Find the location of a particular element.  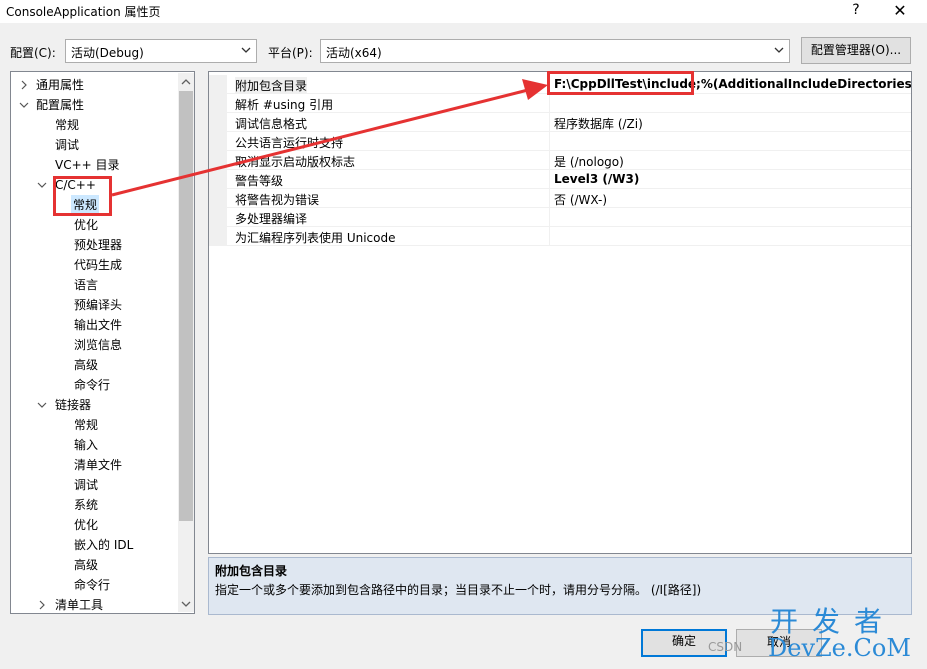

tree-scrollbar is located at coordinates (186, 342).